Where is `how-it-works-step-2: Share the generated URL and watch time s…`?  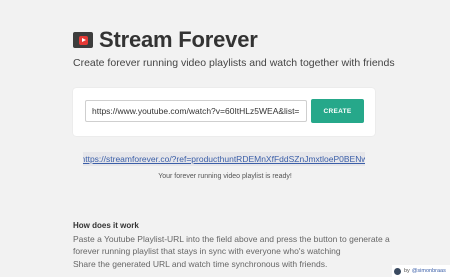
how-it-works-step-2: Share the generated URL and watch time s… is located at coordinates (200, 264).